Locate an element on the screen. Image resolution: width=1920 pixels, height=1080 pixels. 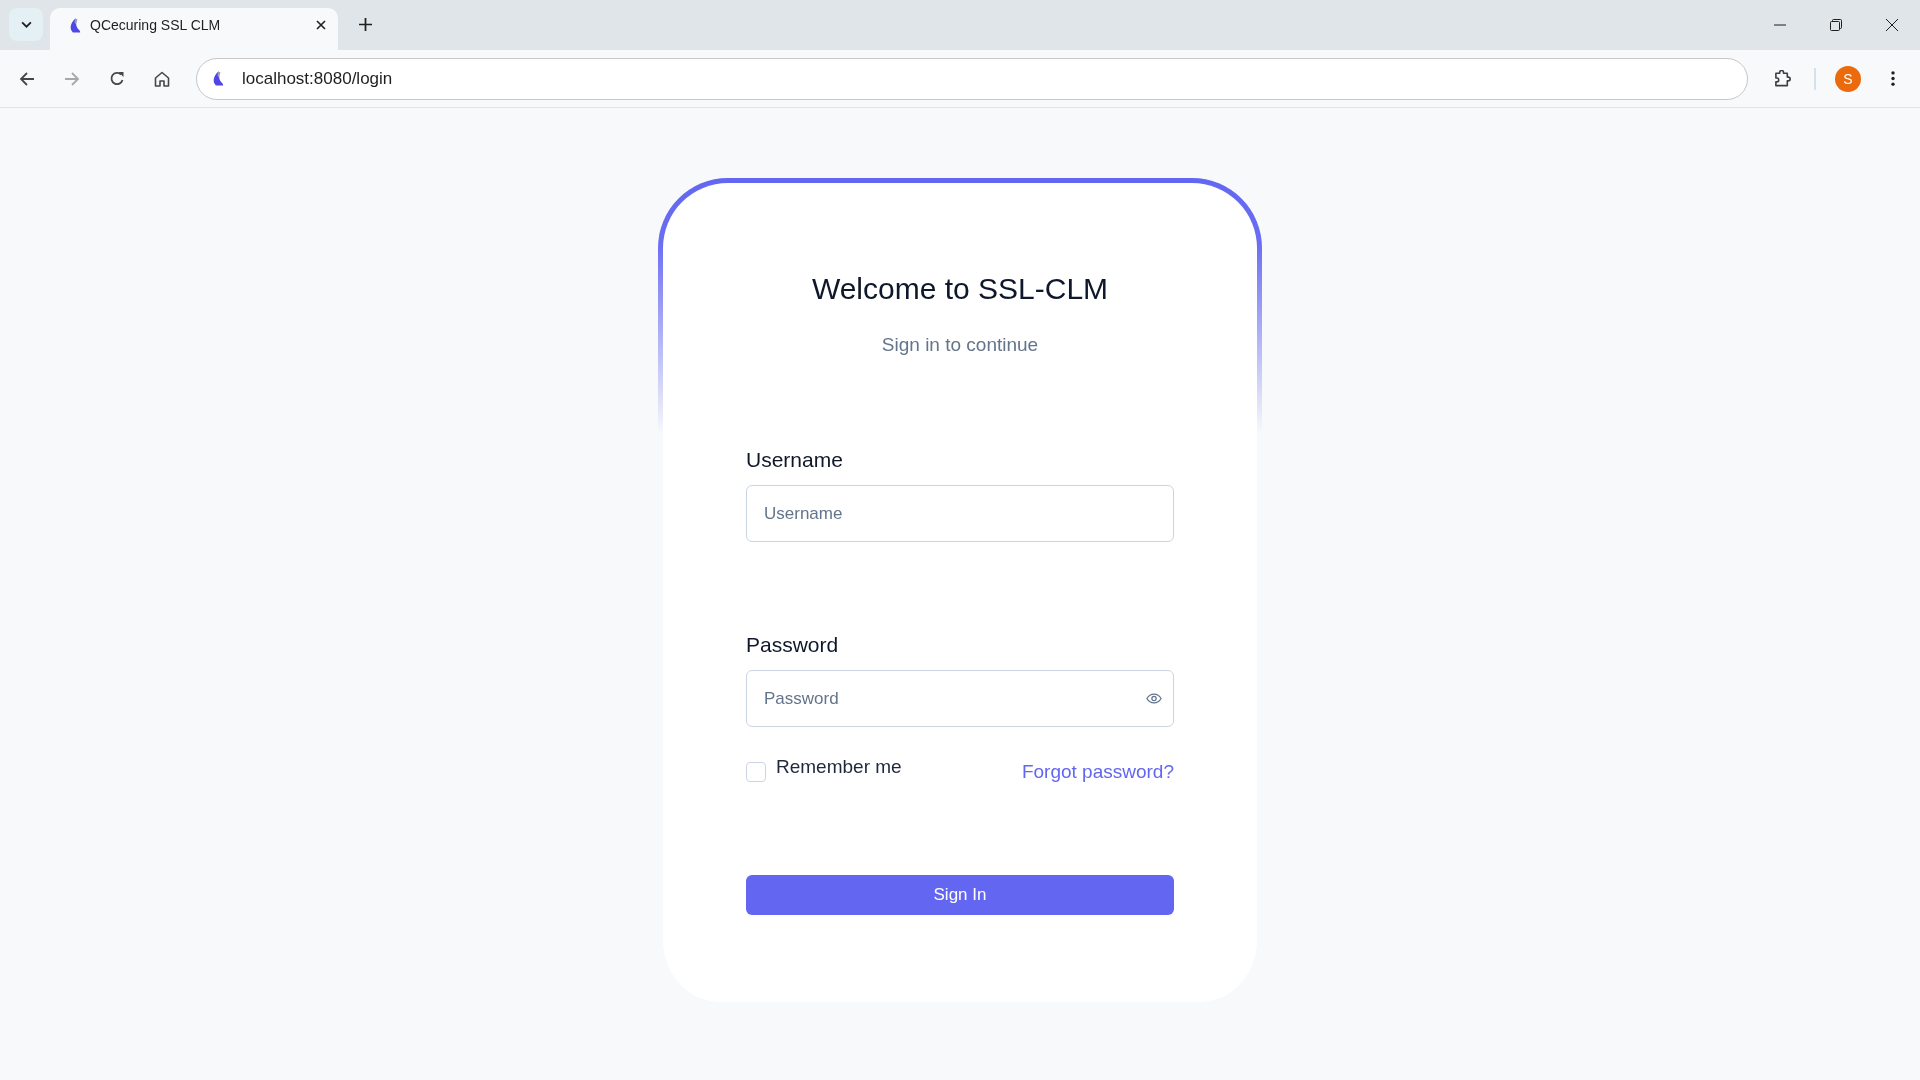
field-label: Username is located at coordinates (794, 460).